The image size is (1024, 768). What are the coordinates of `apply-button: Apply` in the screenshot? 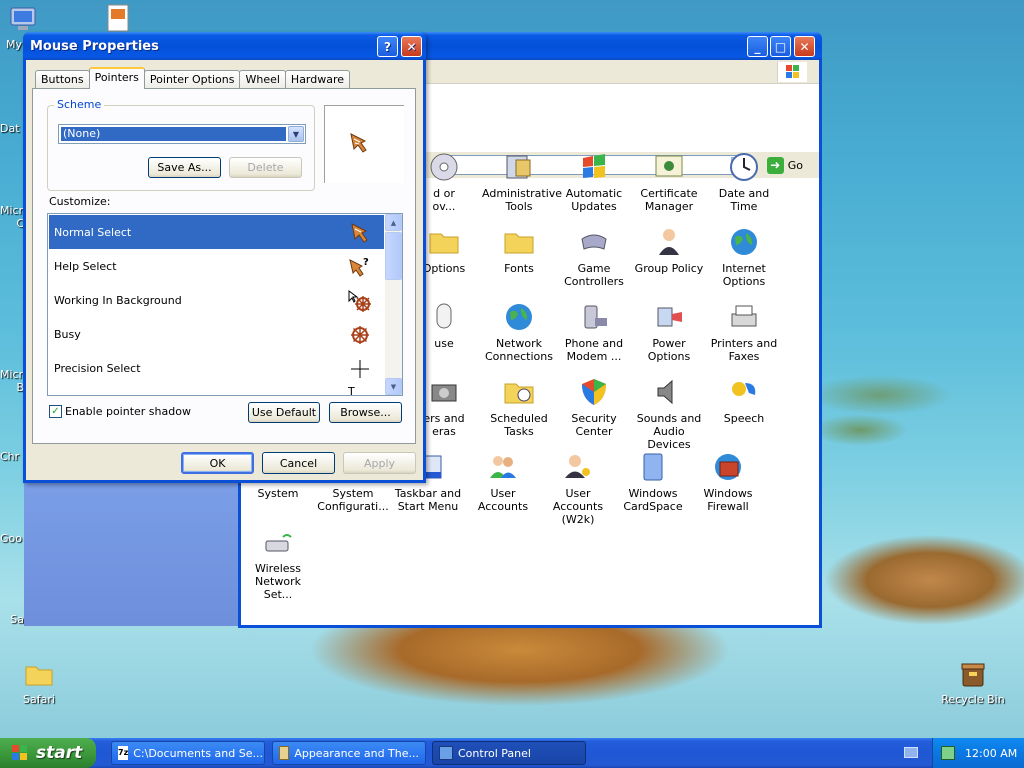 It's located at (379, 463).